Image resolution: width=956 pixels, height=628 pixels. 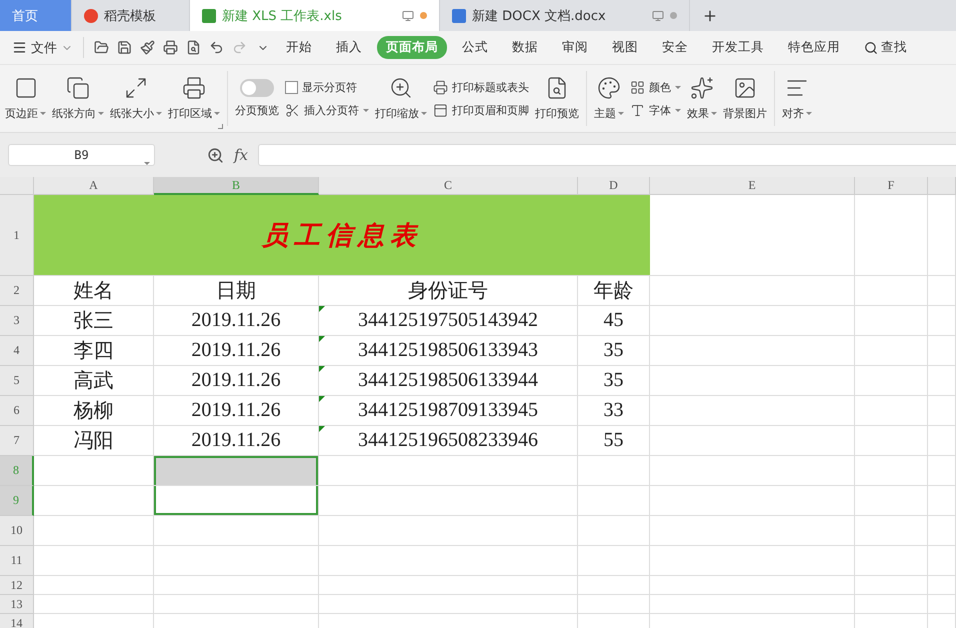 I want to click on ribbon-tab: 插入, so click(x=349, y=47).